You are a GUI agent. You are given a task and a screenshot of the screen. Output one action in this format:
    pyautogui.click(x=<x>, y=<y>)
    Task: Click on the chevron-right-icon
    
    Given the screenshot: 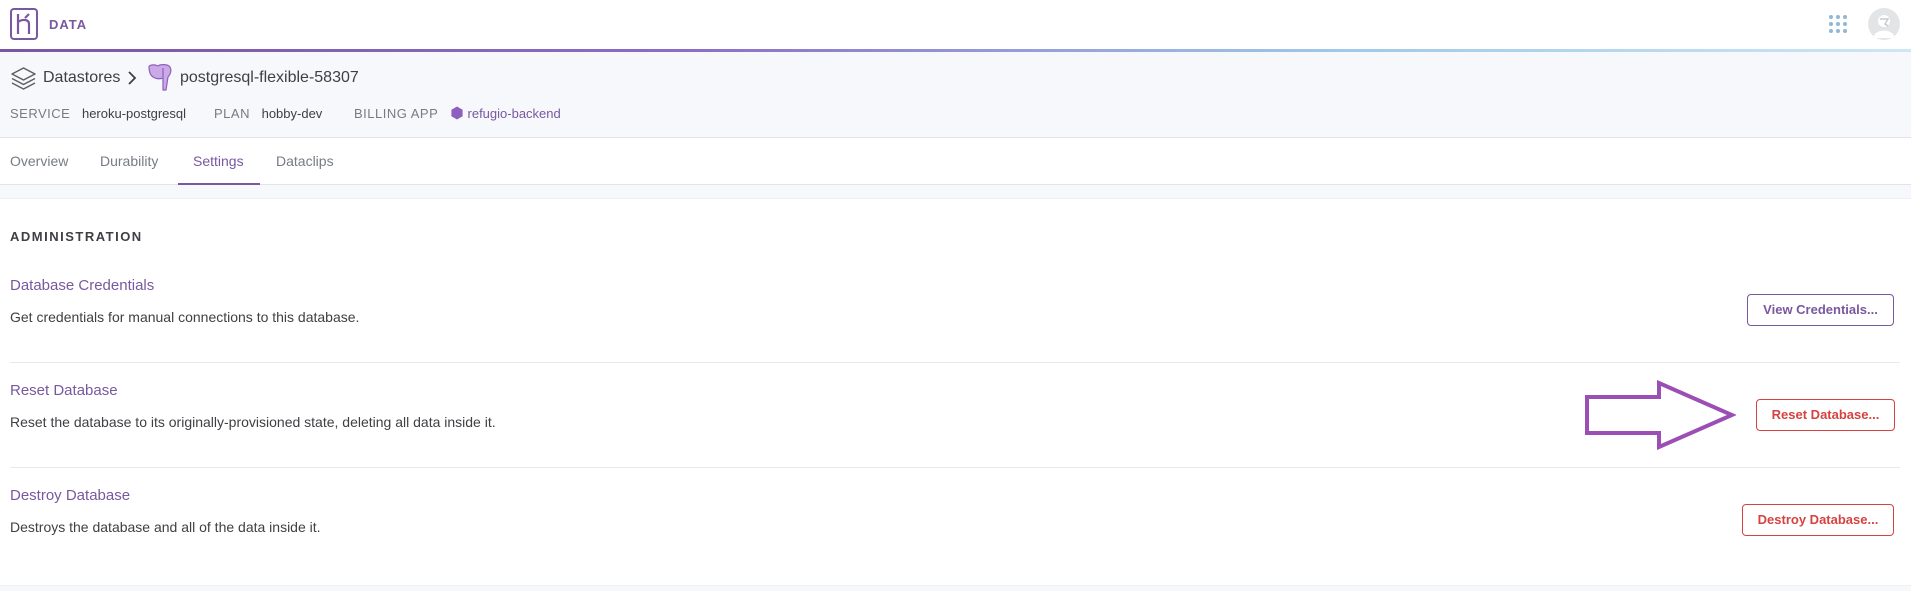 What is the action you would take?
    pyautogui.click(x=132, y=78)
    